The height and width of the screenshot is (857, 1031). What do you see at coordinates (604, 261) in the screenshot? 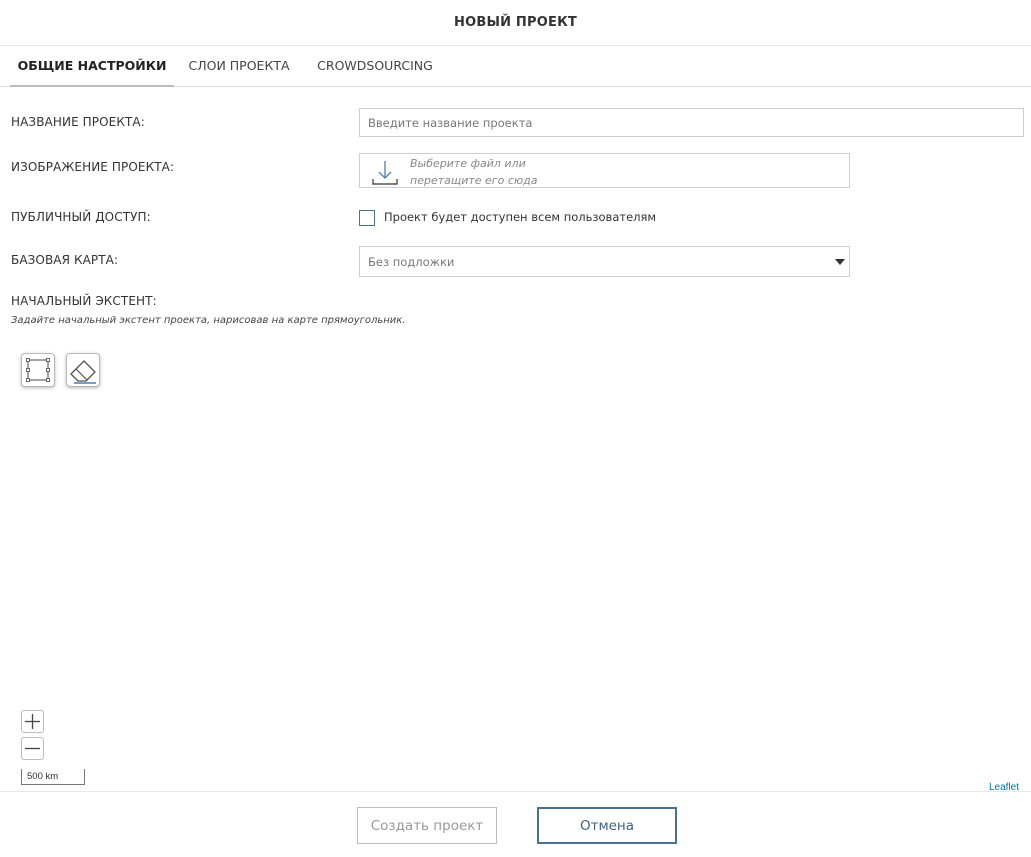
I see `basemap-select: Без подложки` at bounding box center [604, 261].